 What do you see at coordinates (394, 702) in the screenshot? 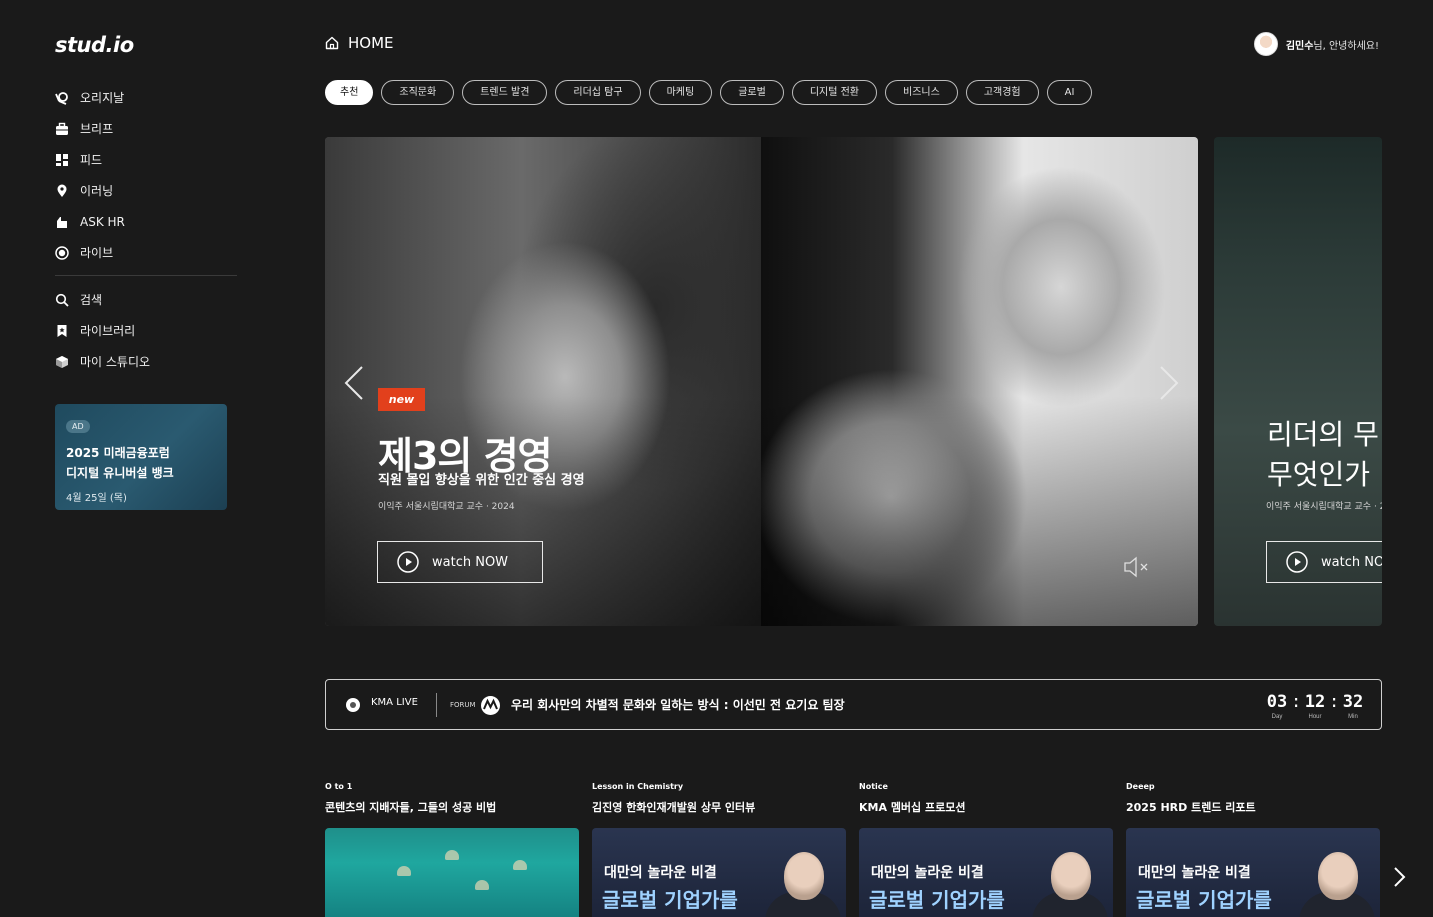
I see `live-label: KMA LIVE` at bounding box center [394, 702].